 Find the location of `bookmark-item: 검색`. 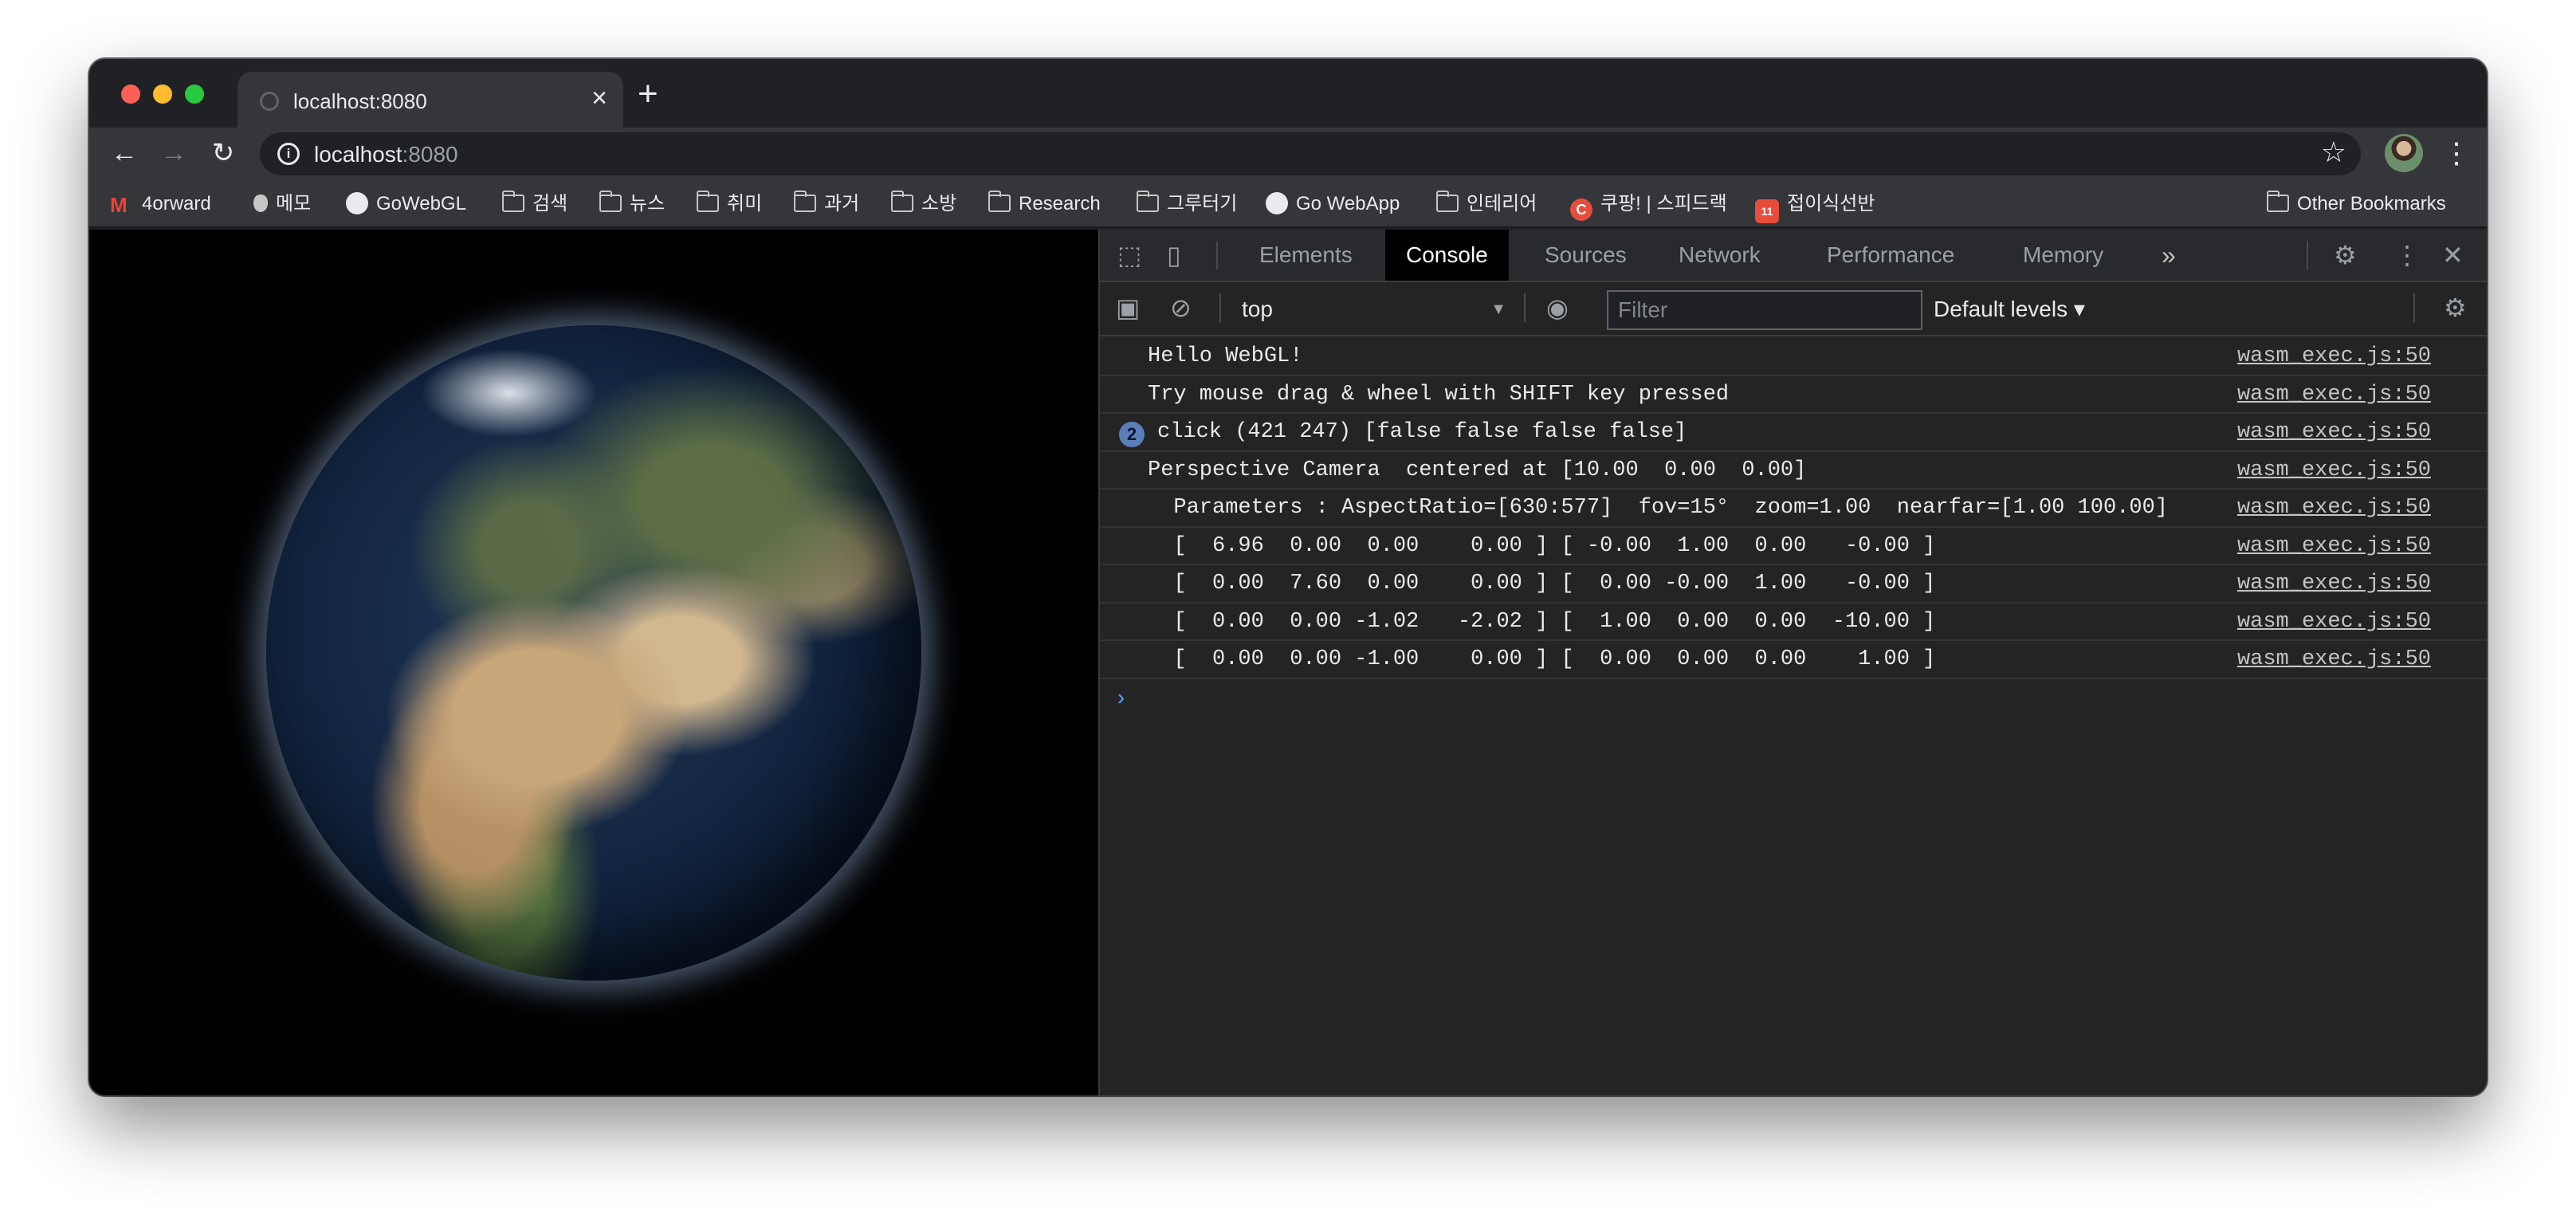

bookmark-item: 검색 is located at coordinates (534, 204).